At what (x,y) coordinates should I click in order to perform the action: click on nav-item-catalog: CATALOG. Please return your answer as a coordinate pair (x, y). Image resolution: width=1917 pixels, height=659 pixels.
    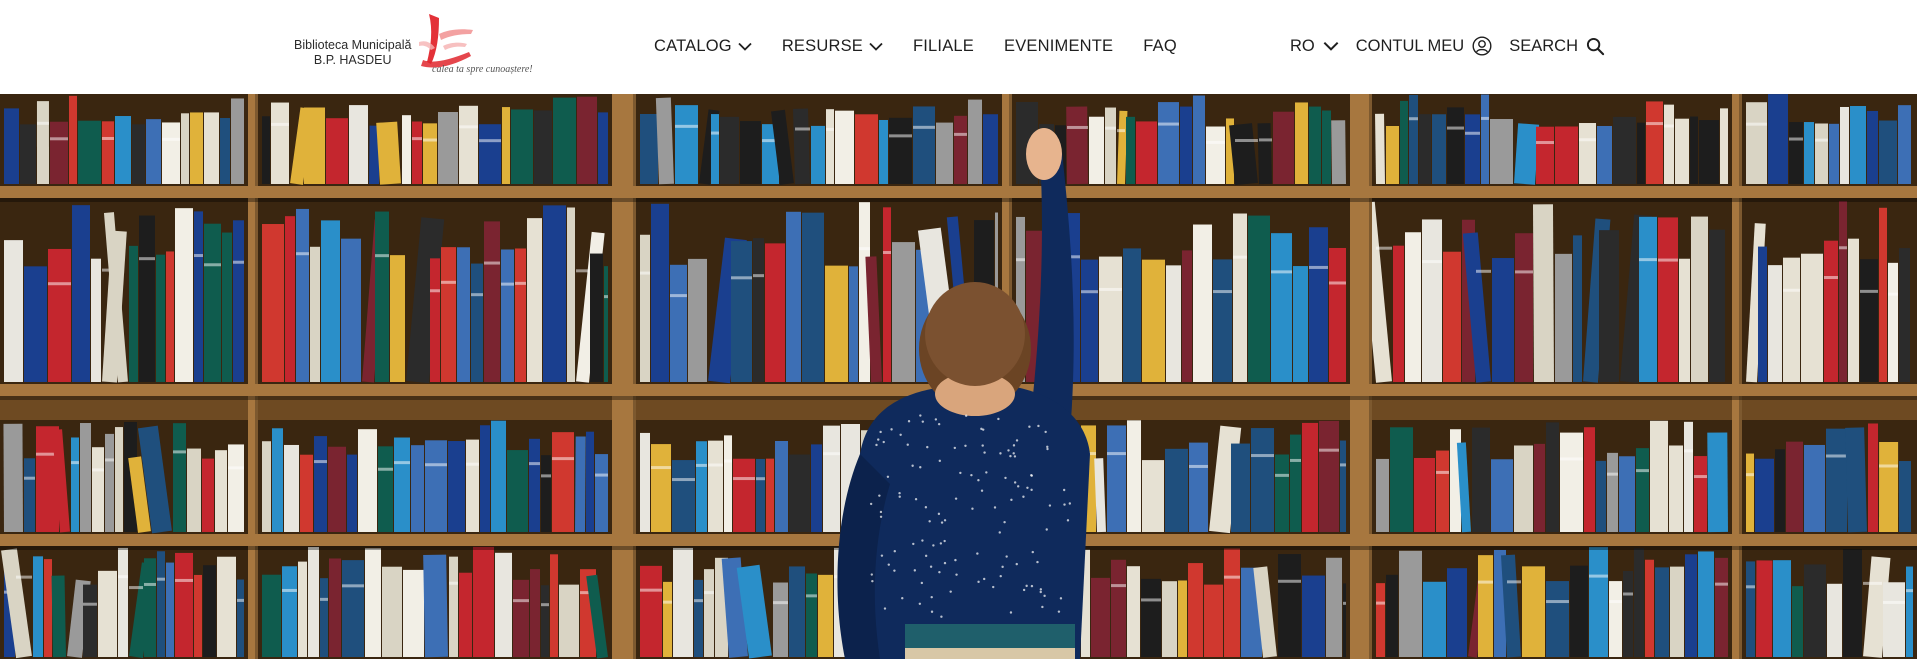
    Looking at the image, I should click on (703, 46).